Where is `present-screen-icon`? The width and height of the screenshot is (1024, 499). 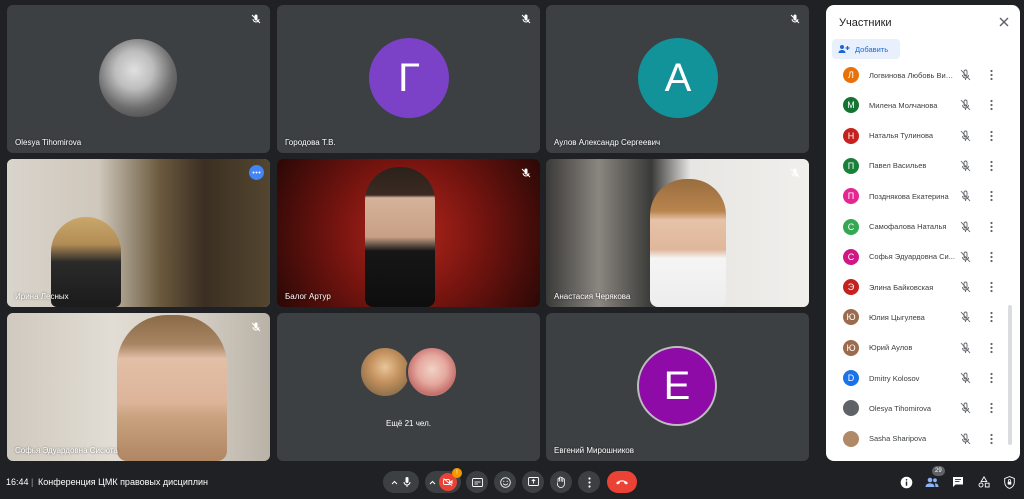
present-screen-icon is located at coordinates (533, 481).